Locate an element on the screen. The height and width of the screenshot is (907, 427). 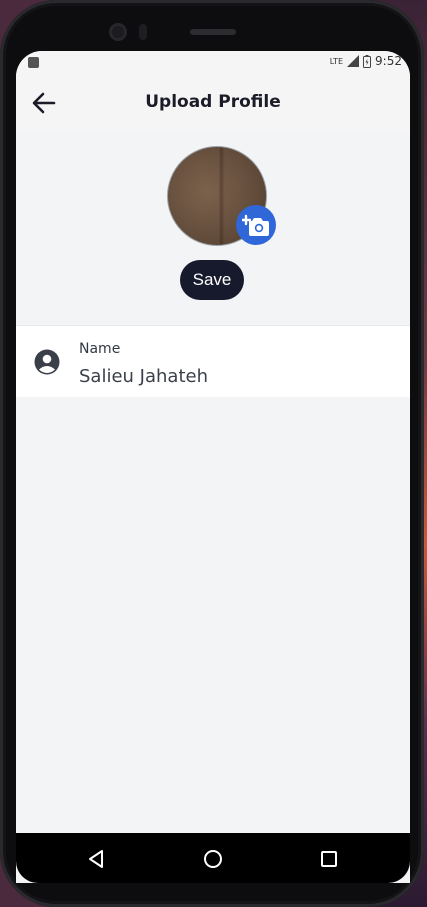
home-circle-icon is located at coordinates (213, 859).